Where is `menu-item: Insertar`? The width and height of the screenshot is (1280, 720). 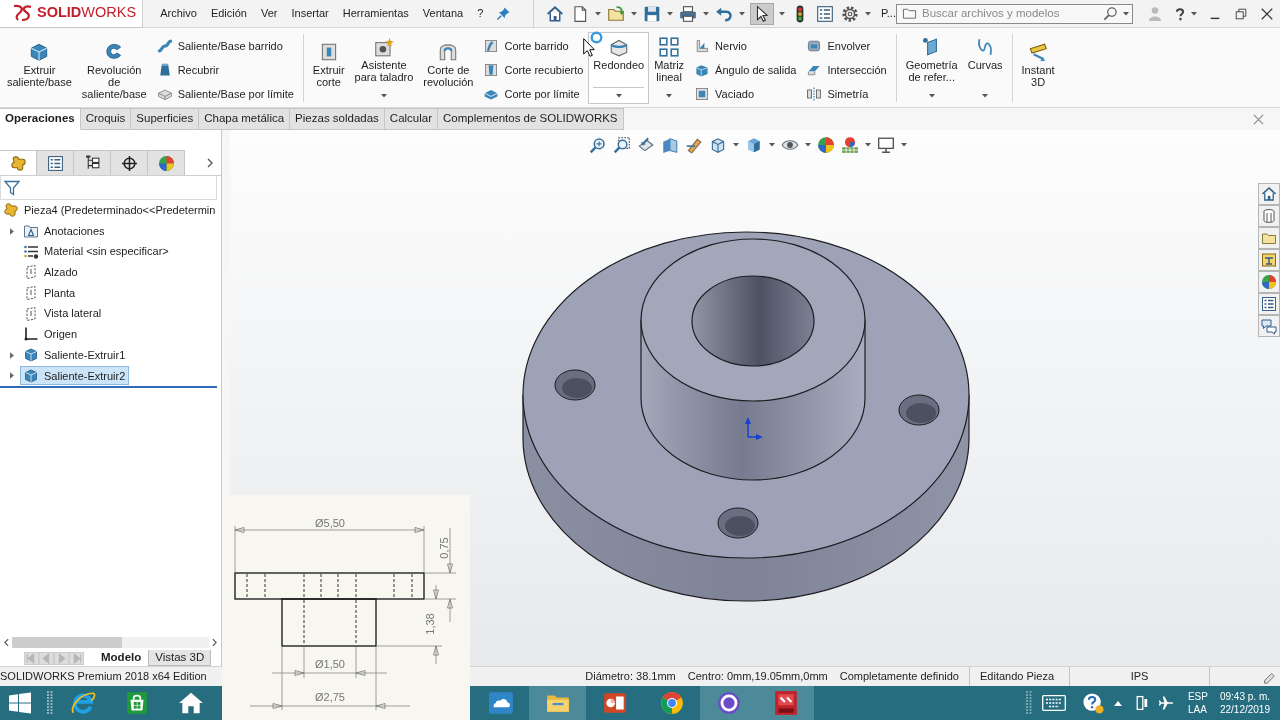
menu-item: Insertar is located at coordinates (310, 13).